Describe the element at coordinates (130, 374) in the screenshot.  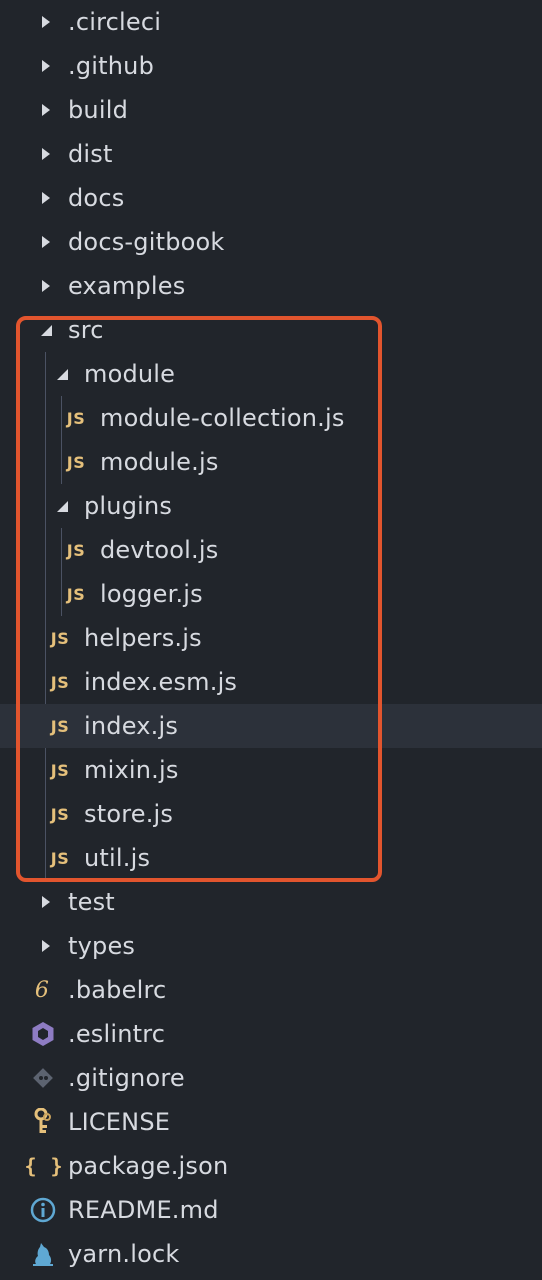
I see `tree-item-label: module` at that location.